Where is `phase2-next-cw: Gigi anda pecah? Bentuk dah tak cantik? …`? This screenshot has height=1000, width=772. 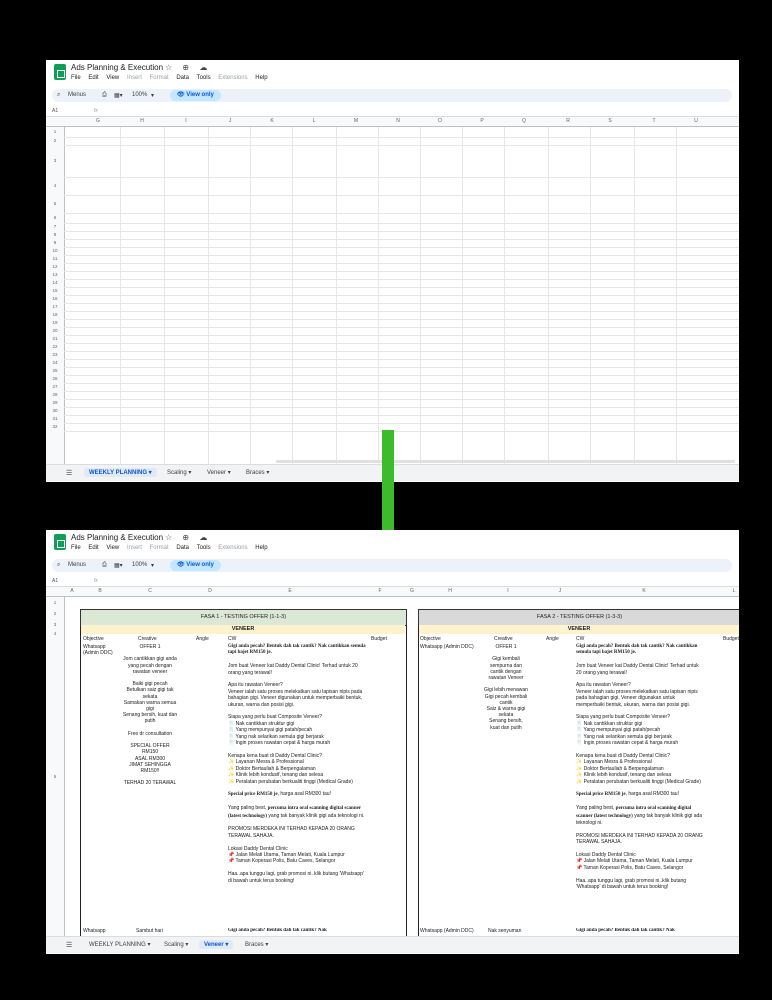
phase2-next-cw: Gigi anda pecah? Bentuk dah tak cantik? … is located at coordinates (646, 931).